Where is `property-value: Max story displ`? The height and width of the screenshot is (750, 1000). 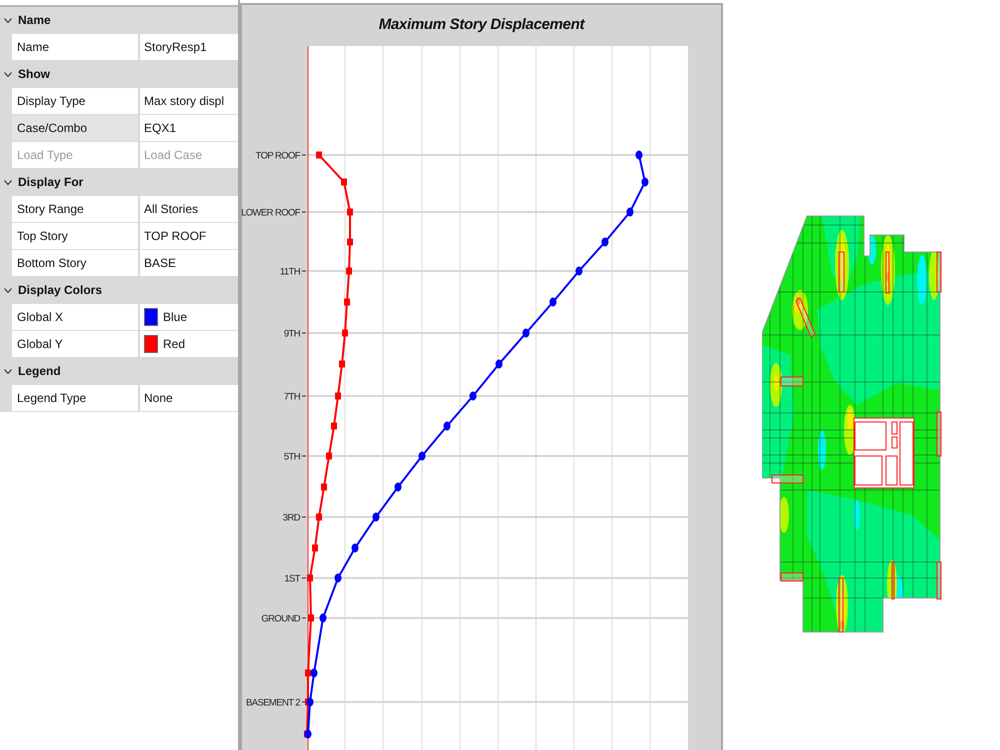 property-value: Max story displ is located at coordinates (189, 101).